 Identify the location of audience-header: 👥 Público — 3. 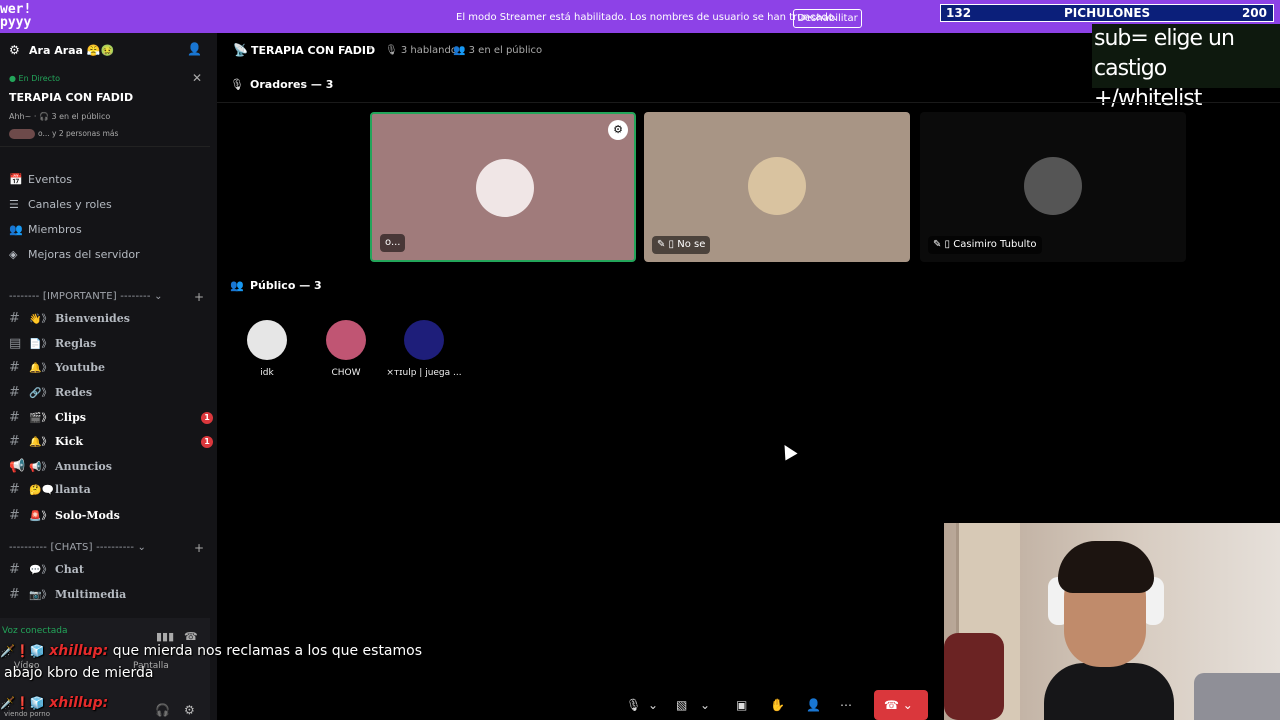
(276, 285).